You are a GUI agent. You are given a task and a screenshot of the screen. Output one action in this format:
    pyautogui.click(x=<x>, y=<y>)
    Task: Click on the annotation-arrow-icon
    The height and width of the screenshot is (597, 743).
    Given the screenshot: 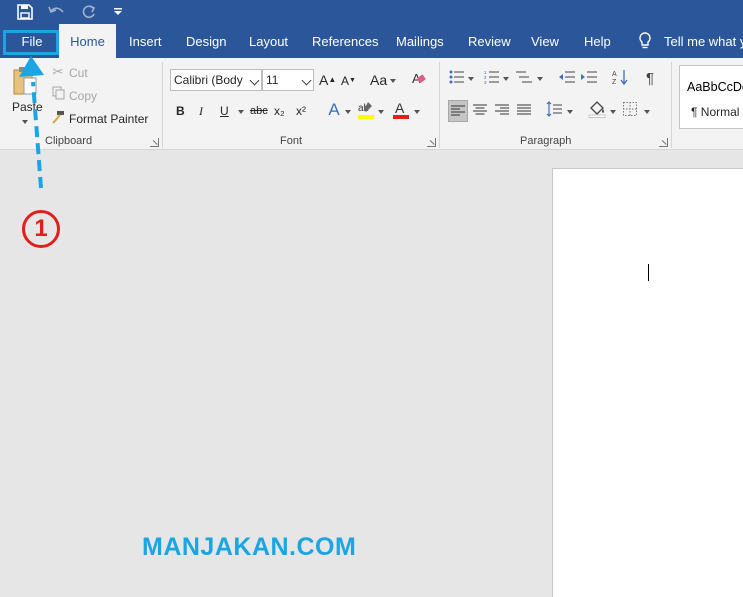 What is the action you would take?
    pyautogui.click(x=31, y=122)
    